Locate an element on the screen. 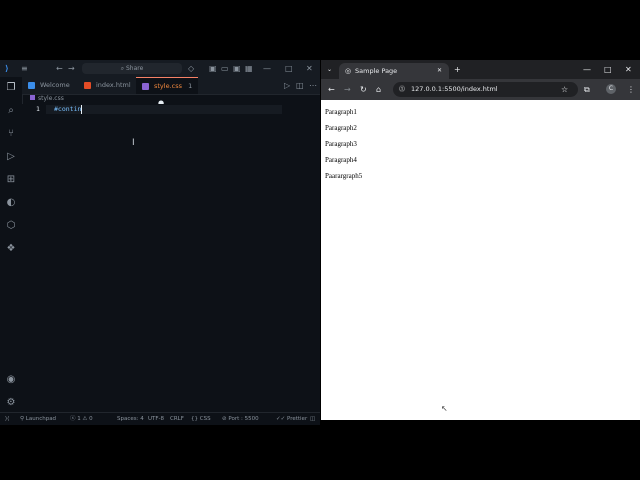 The image size is (640, 480). reload-icon: ↻ is located at coordinates (363, 89).